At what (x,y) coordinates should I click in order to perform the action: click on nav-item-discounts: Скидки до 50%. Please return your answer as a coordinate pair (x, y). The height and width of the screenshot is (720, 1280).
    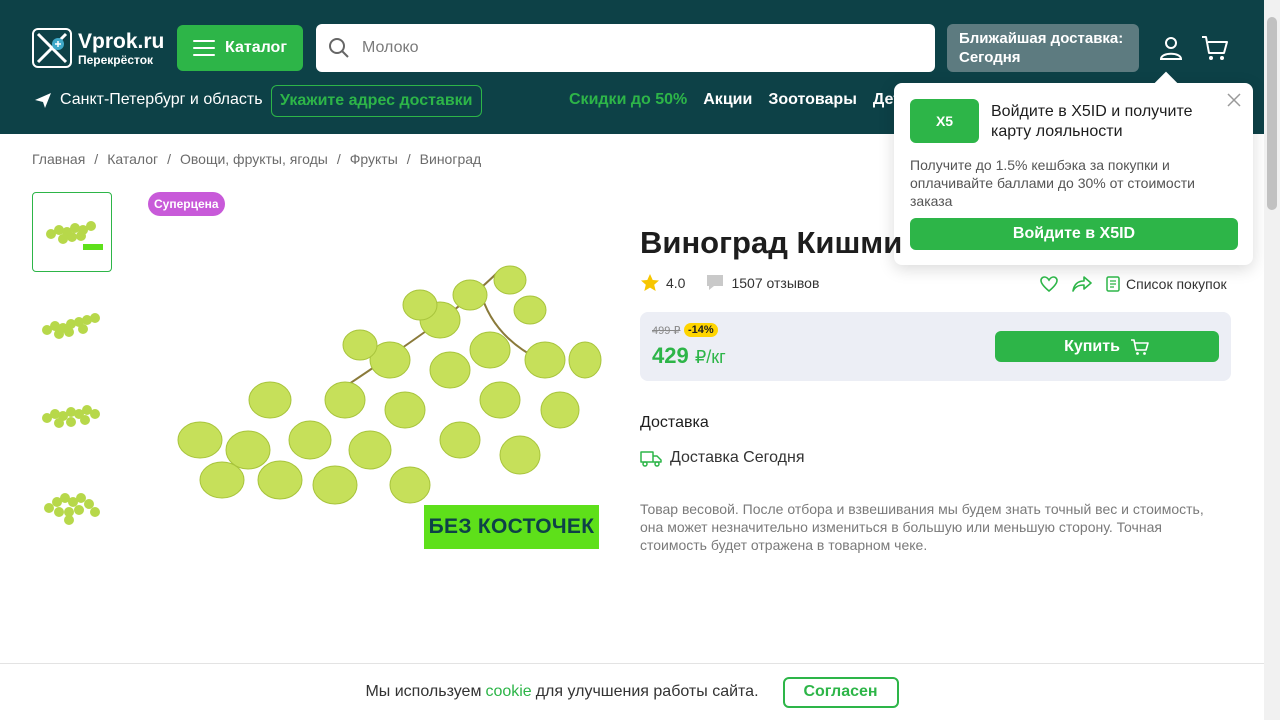
    Looking at the image, I should click on (628, 100).